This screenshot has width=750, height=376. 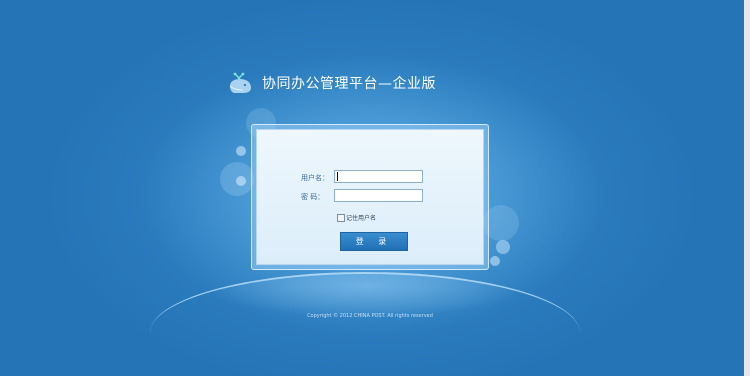 I want to click on app-header: 协同办公管理平台—企业版, so click(x=332, y=83).